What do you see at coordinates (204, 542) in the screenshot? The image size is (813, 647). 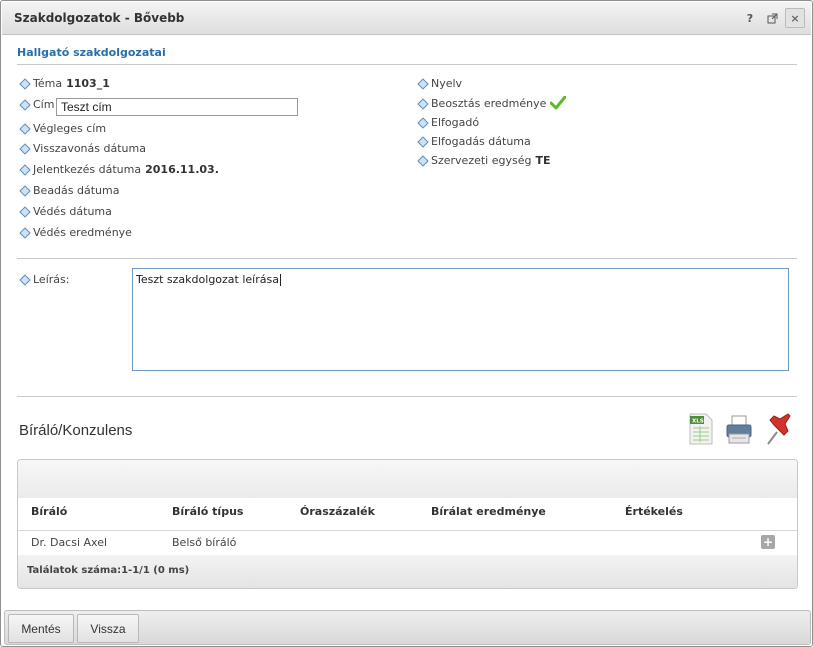 I see `cell-biralo-tipus: Belső bíráló` at bounding box center [204, 542].